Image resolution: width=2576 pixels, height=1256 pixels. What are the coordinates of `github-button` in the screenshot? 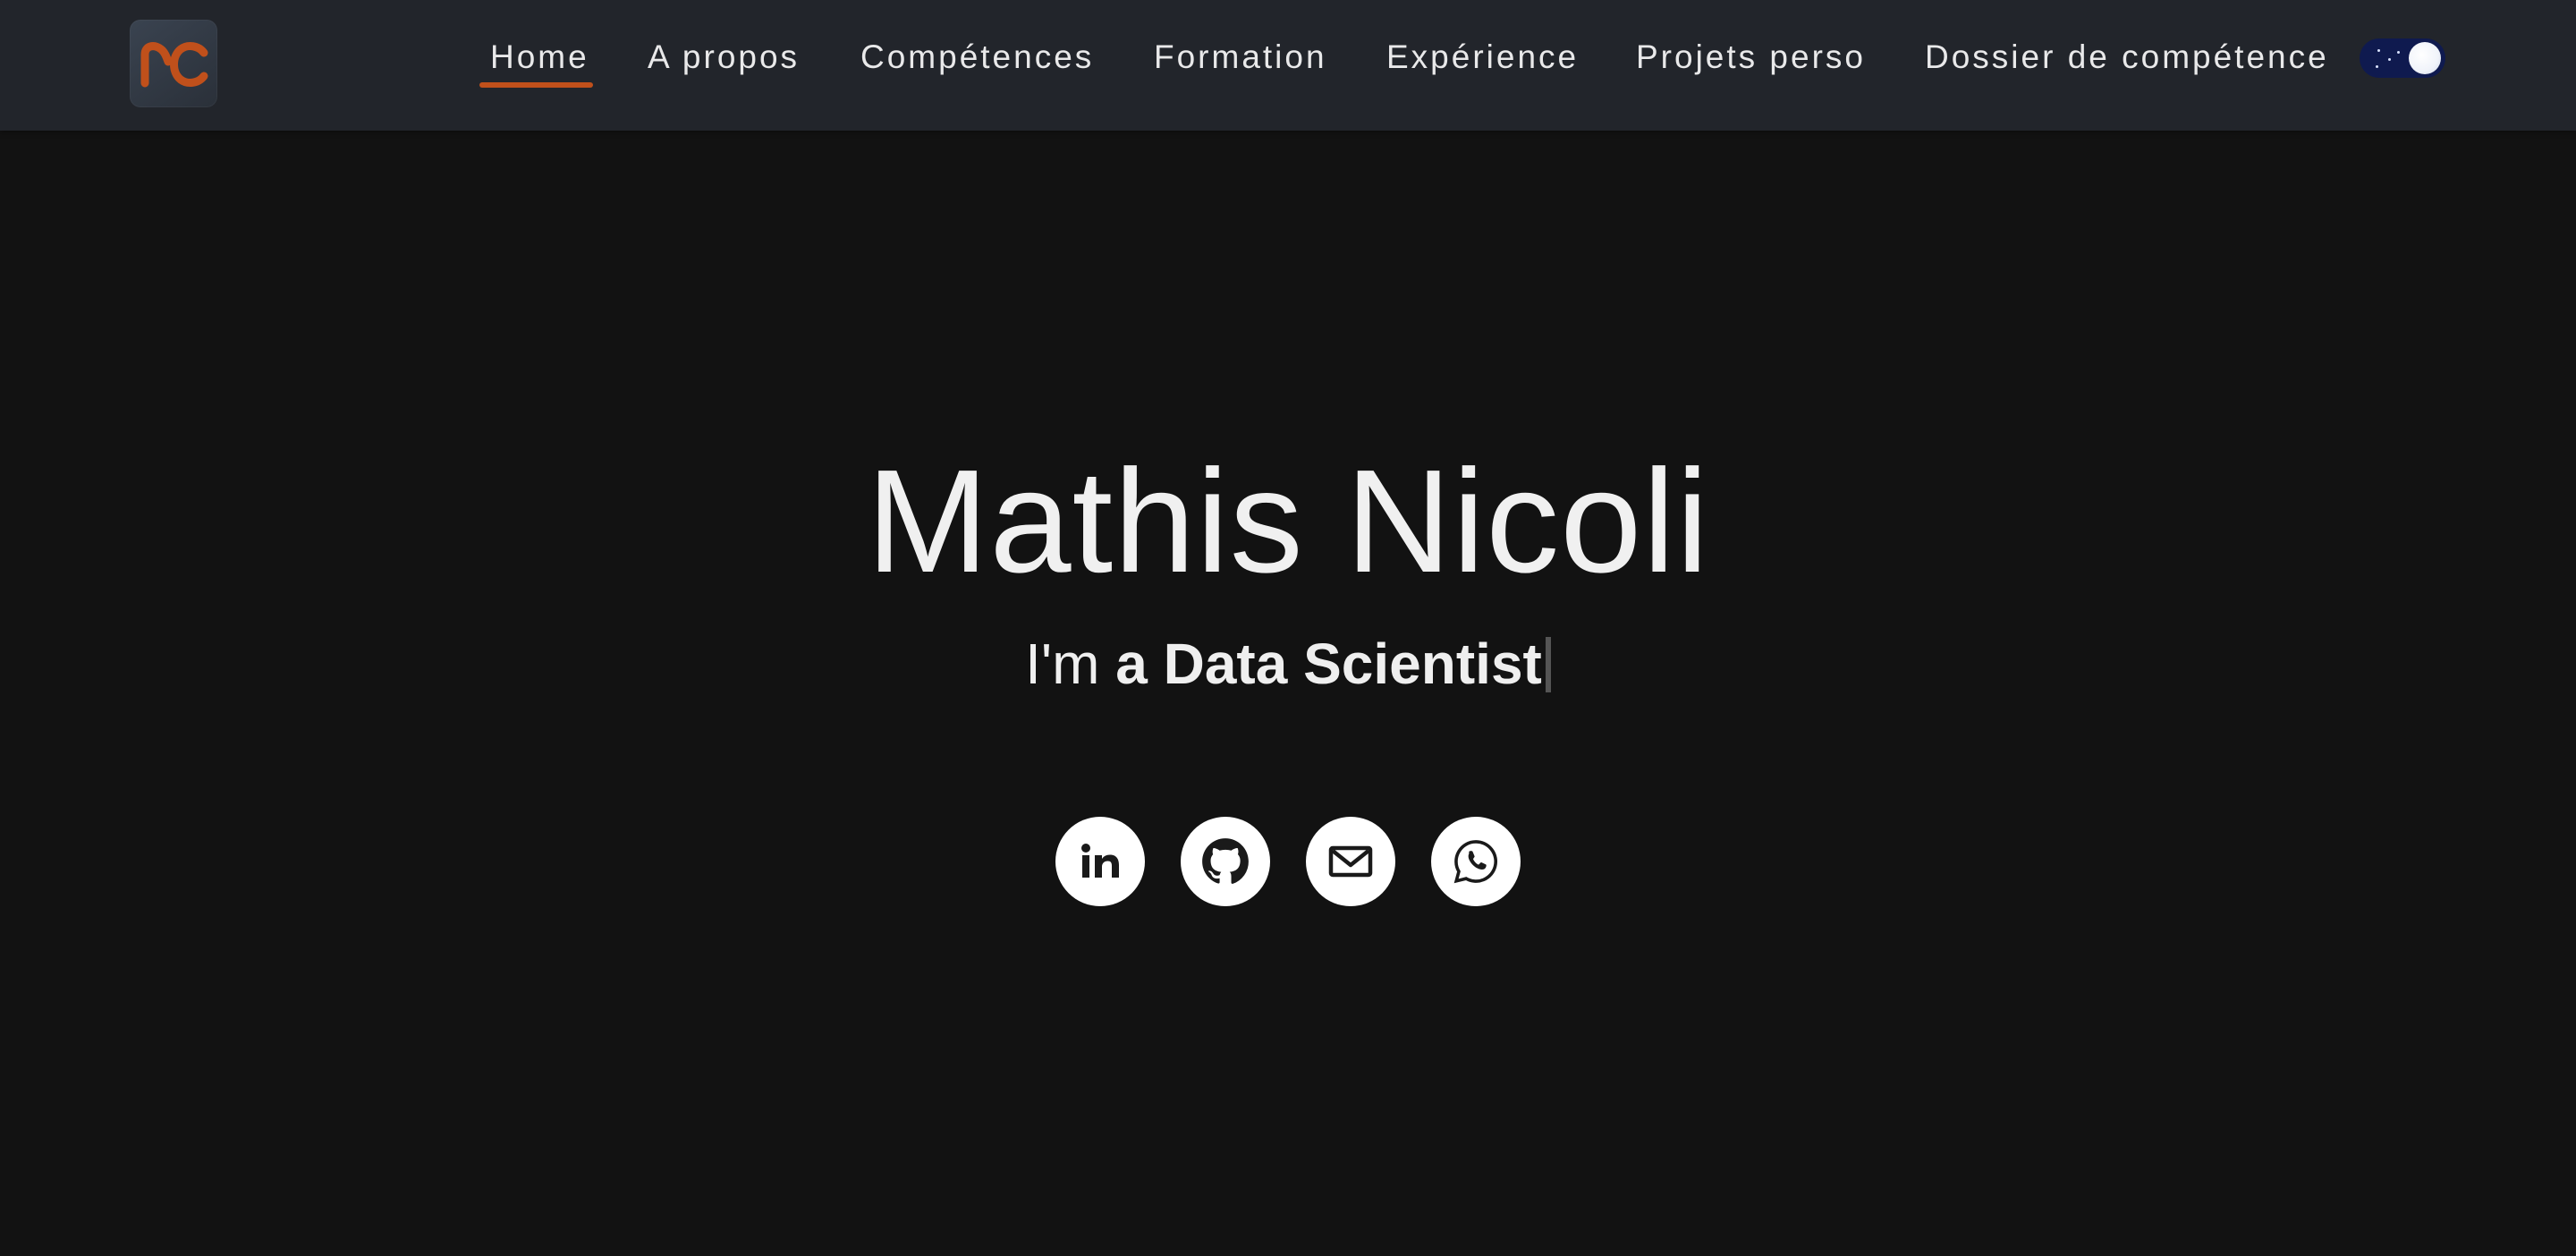 It's located at (1225, 861).